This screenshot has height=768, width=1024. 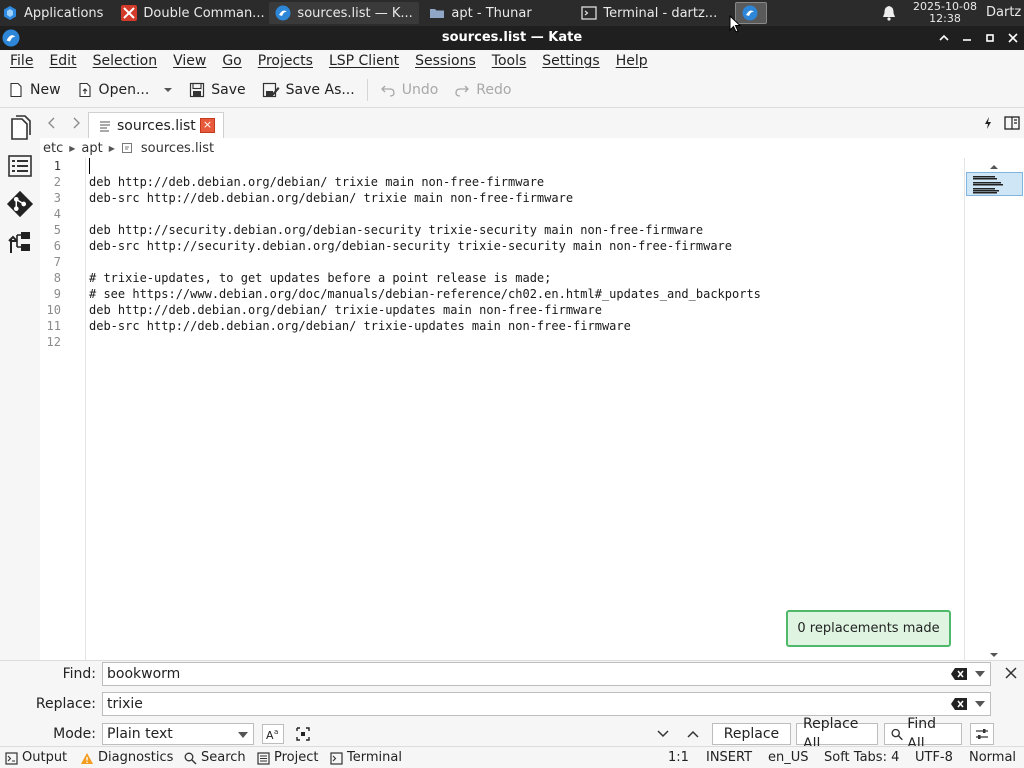 I want to click on project-panel-toggle: Project, so click(x=287, y=757).